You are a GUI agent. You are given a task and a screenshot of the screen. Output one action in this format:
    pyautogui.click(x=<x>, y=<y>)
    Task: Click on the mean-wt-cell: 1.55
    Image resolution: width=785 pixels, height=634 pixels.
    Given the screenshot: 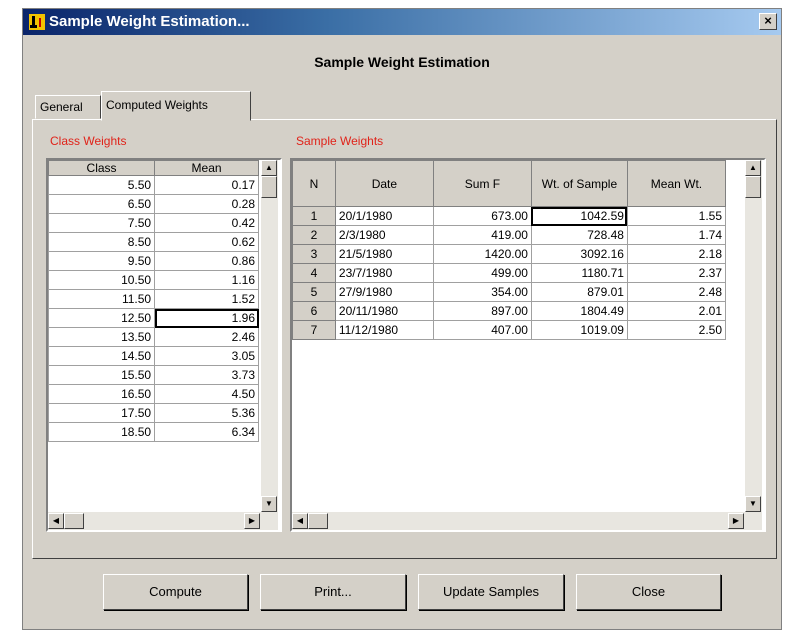 What is the action you would take?
    pyautogui.click(x=676, y=216)
    